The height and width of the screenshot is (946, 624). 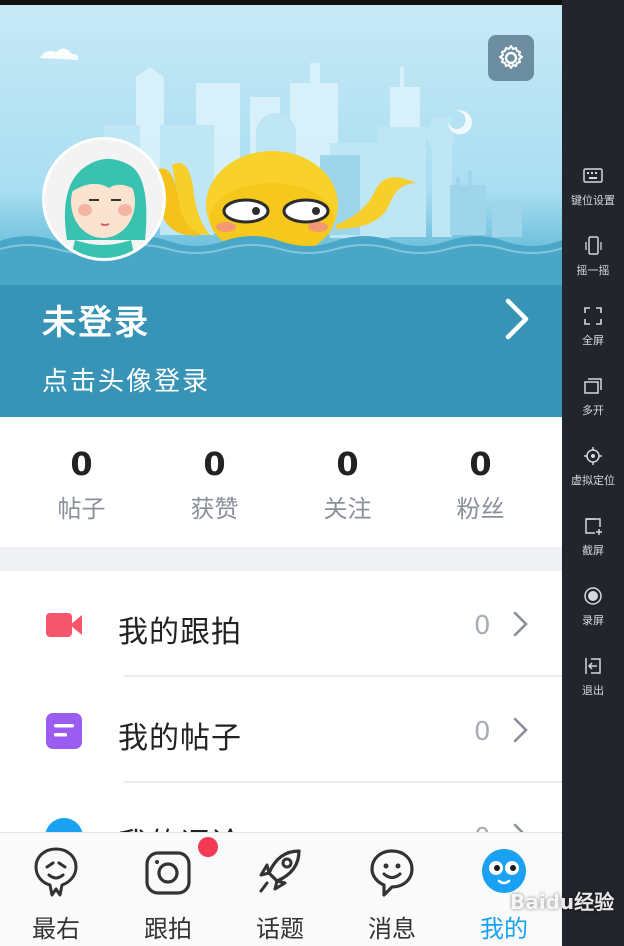 I want to click on notification-badge, so click(x=208, y=847).